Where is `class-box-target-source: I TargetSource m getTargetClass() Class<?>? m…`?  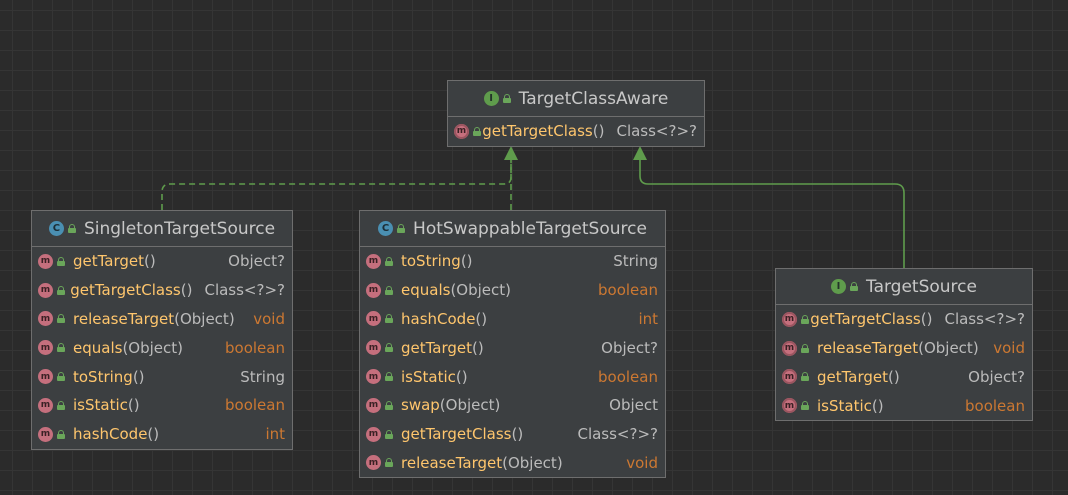
class-box-target-source: I TargetSource m getTargetClass() Class<?>? m… is located at coordinates (904, 345).